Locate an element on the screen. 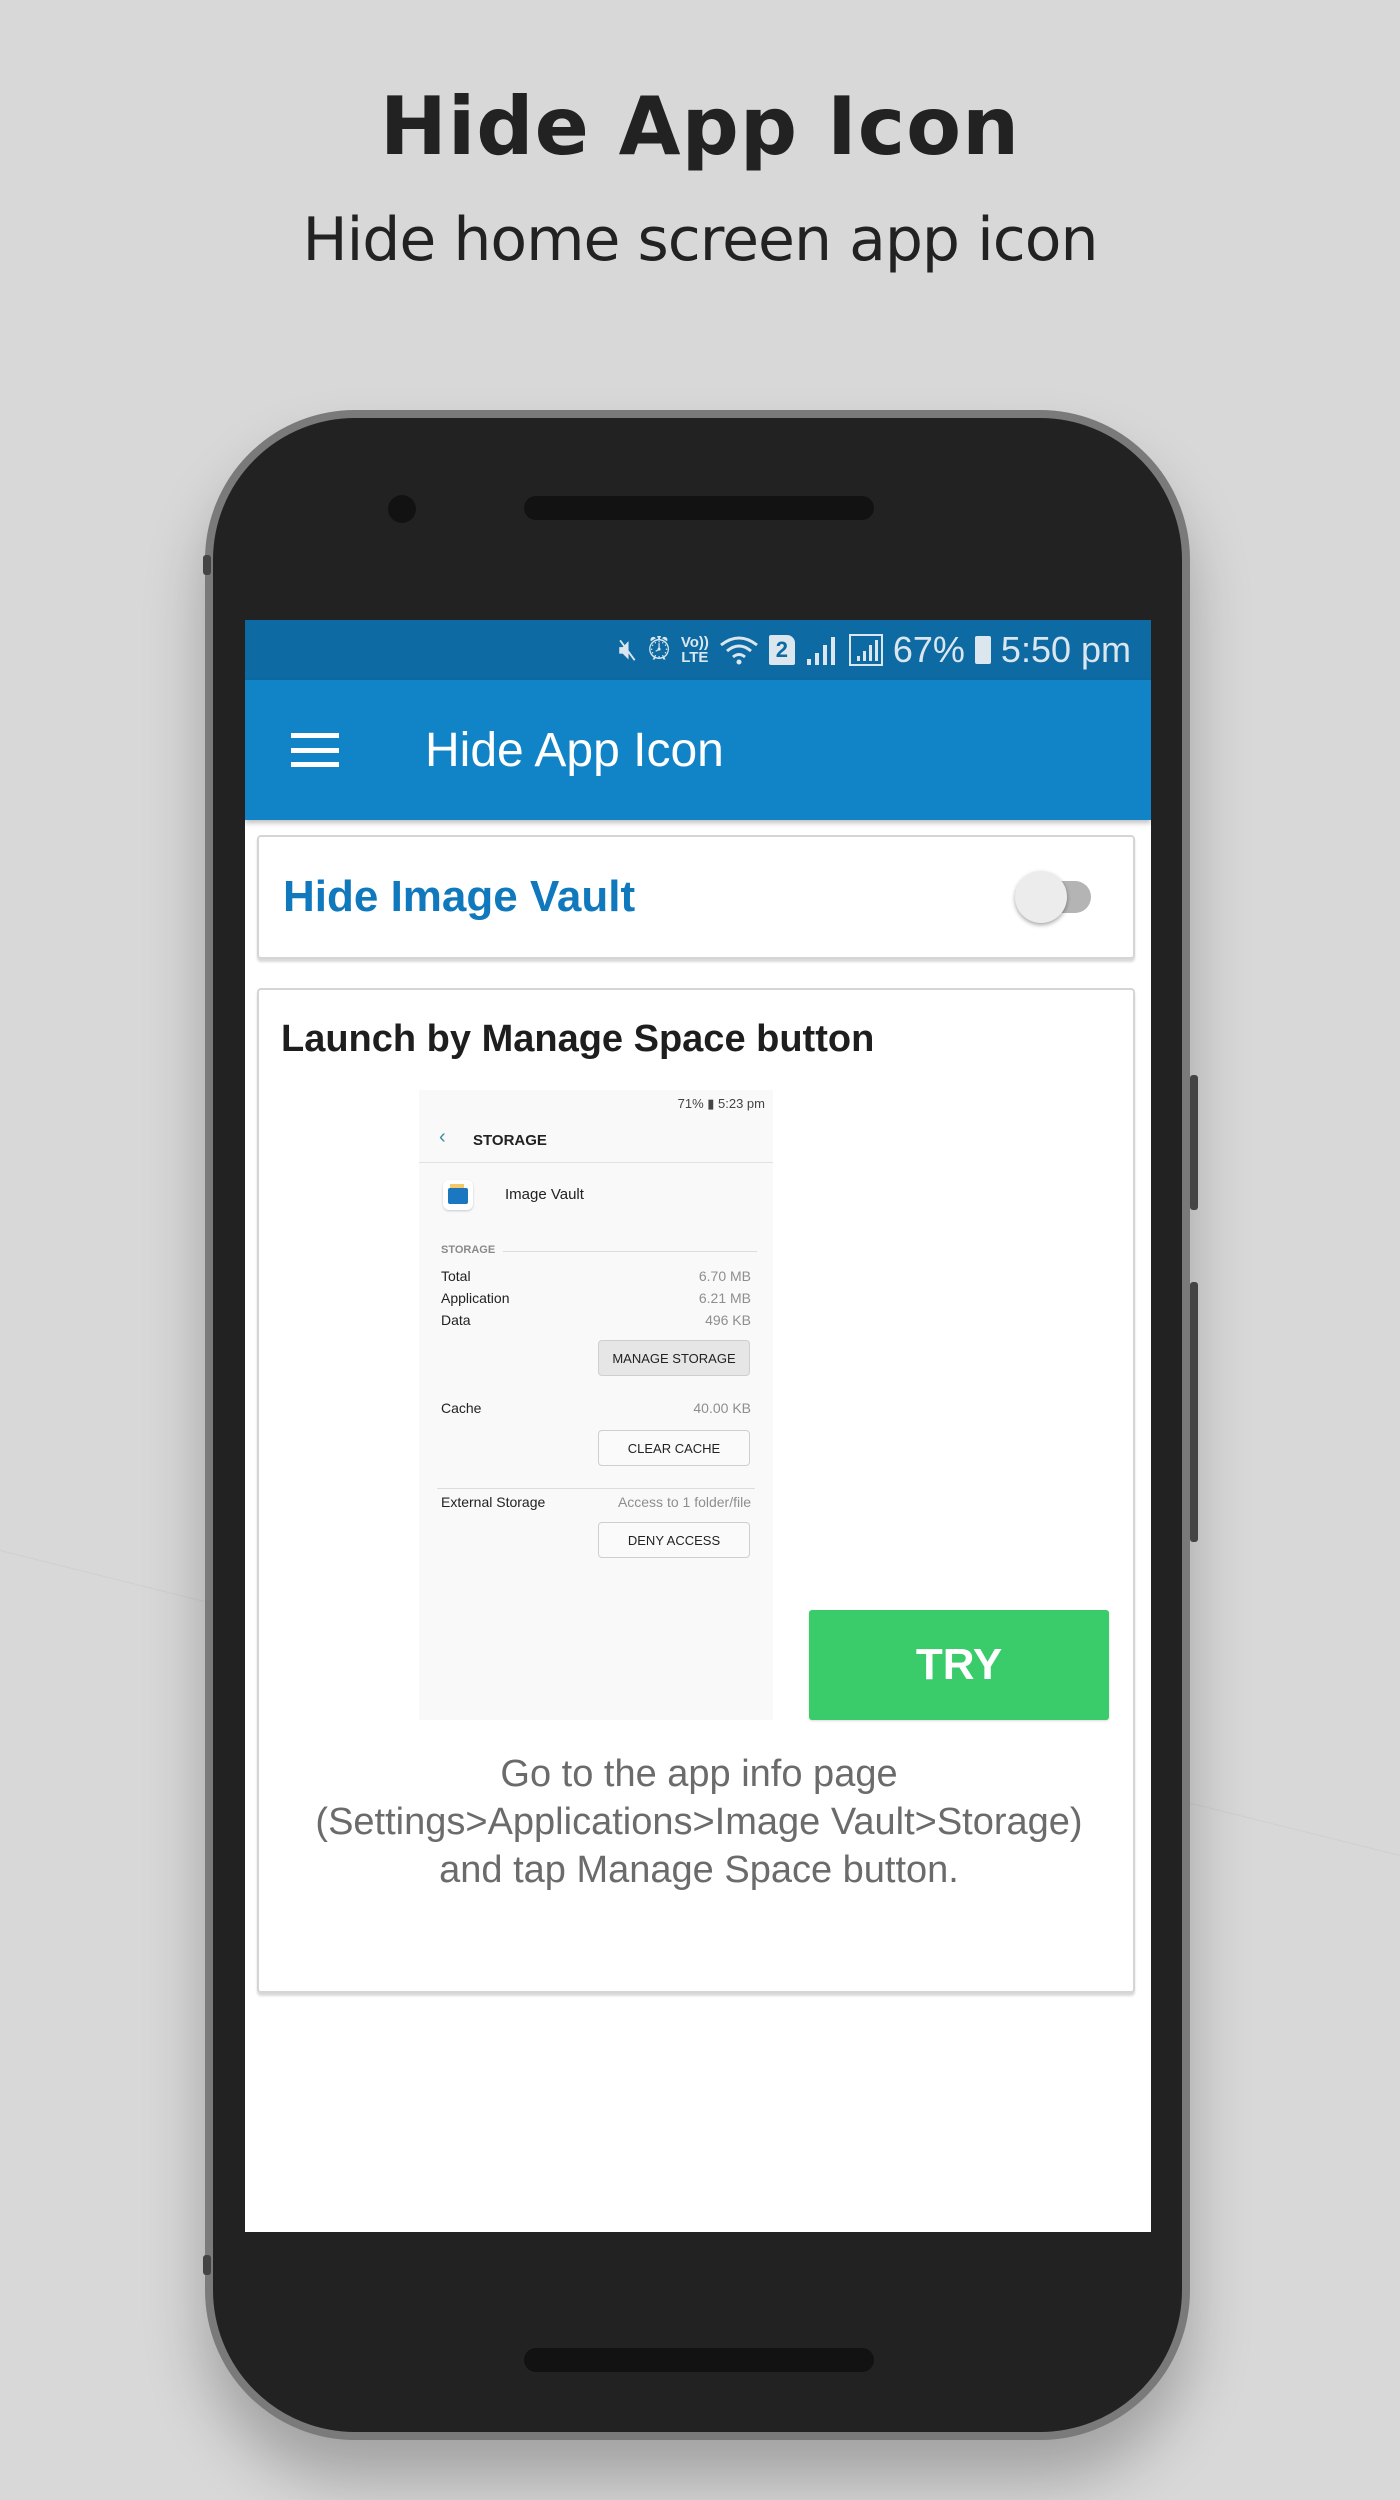 The height and width of the screenshot is (2500, 1400). app-title: Hide App Icon is located at coordinates (574, 750).